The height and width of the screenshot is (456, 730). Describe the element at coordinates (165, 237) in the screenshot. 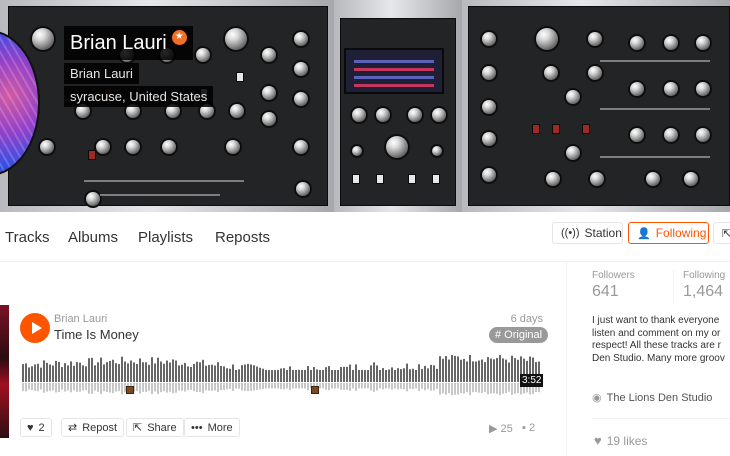

I see `tab-playlists: Playlists` at that location.